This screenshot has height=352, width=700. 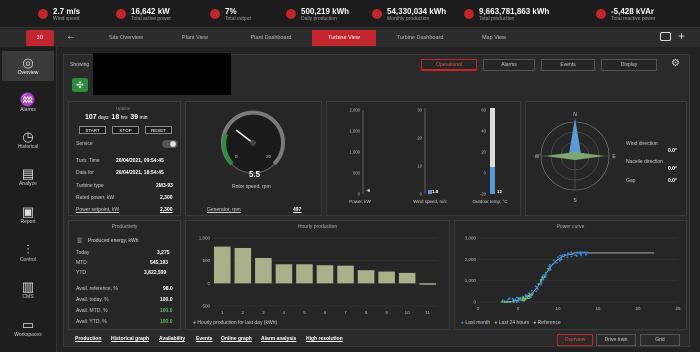 What do you see at coordinates (236, 339) in the screenshot?
I see `link-online-graph: Online graph` at bounding box center [236, 339].